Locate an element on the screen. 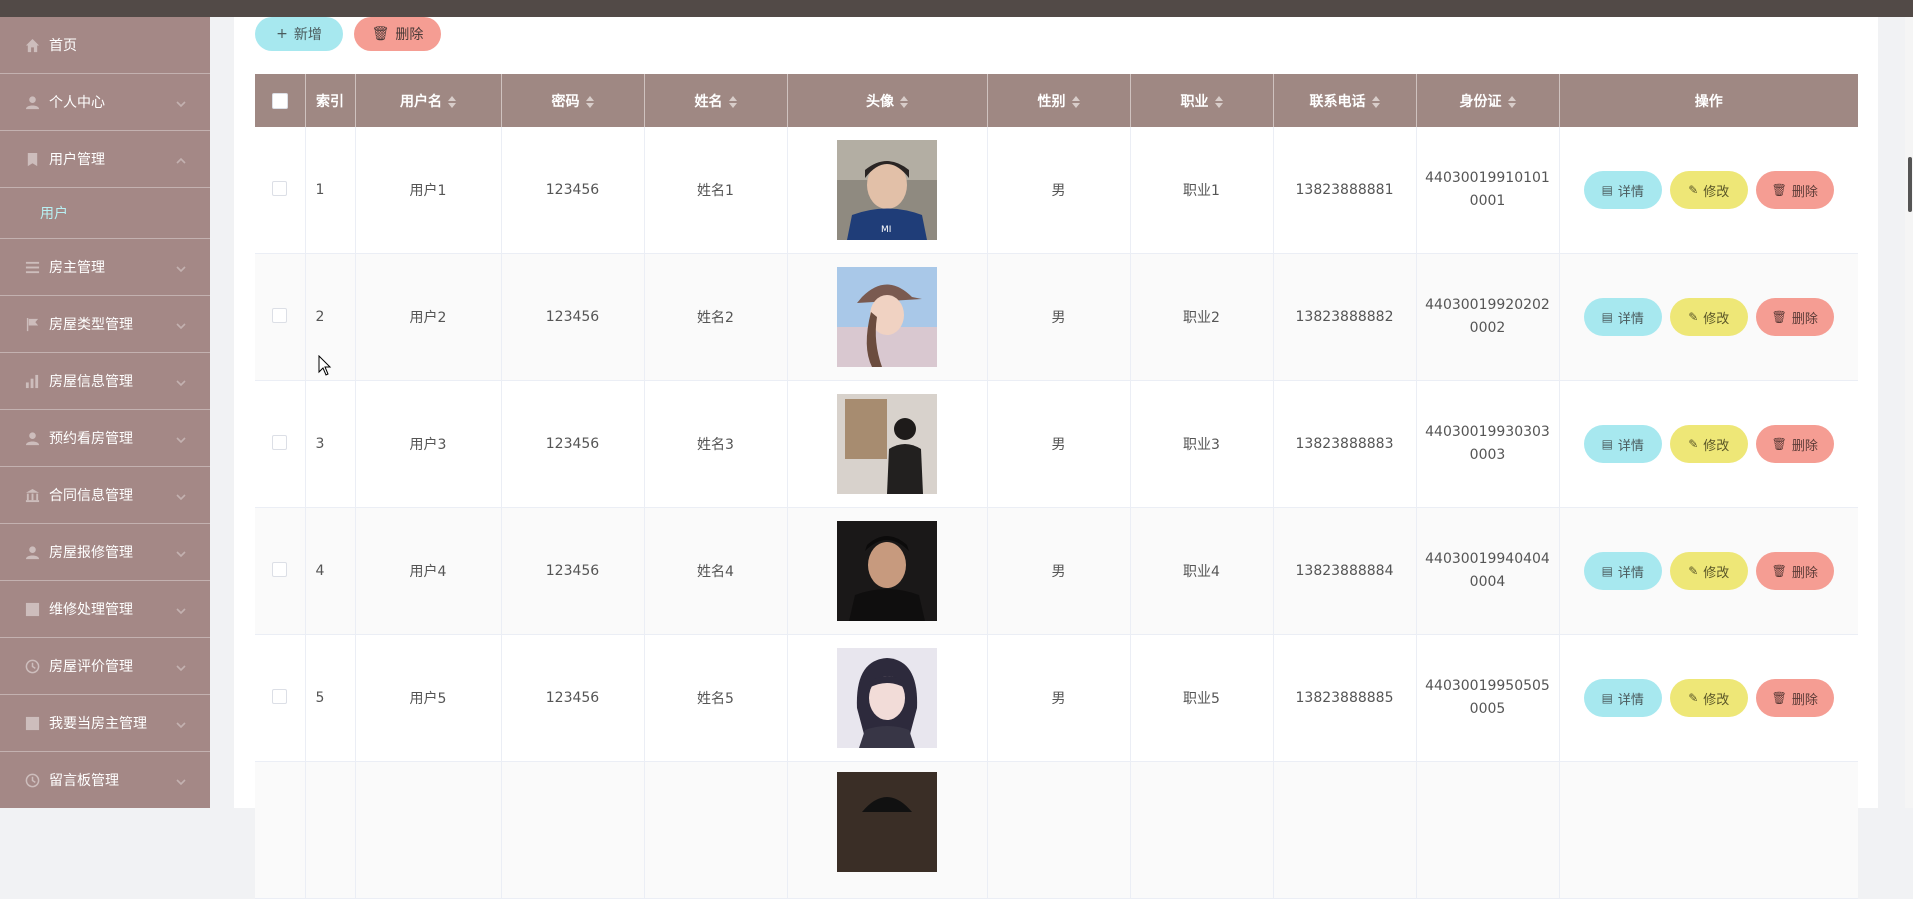 The image size is (1913, 899). batch-delete-button: 🗑 删除 is located at coordinates (397, 34).